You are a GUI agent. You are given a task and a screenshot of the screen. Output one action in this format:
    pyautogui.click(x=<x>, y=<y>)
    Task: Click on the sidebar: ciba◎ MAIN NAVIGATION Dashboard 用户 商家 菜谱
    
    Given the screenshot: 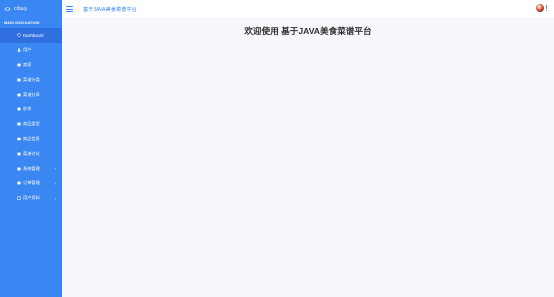 What is the action you would take?
    pyautogui.click(x=35, y=148)
    